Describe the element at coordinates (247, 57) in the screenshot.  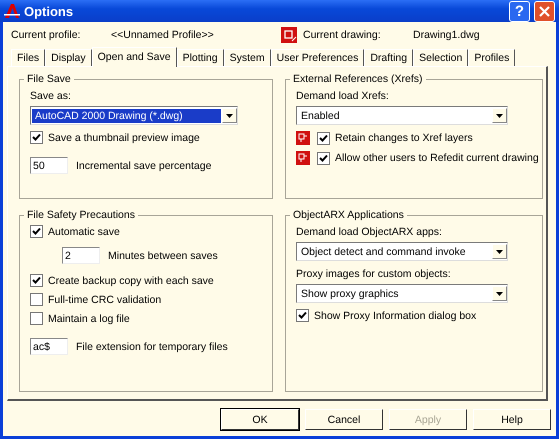
I see `tab: System` at that location.